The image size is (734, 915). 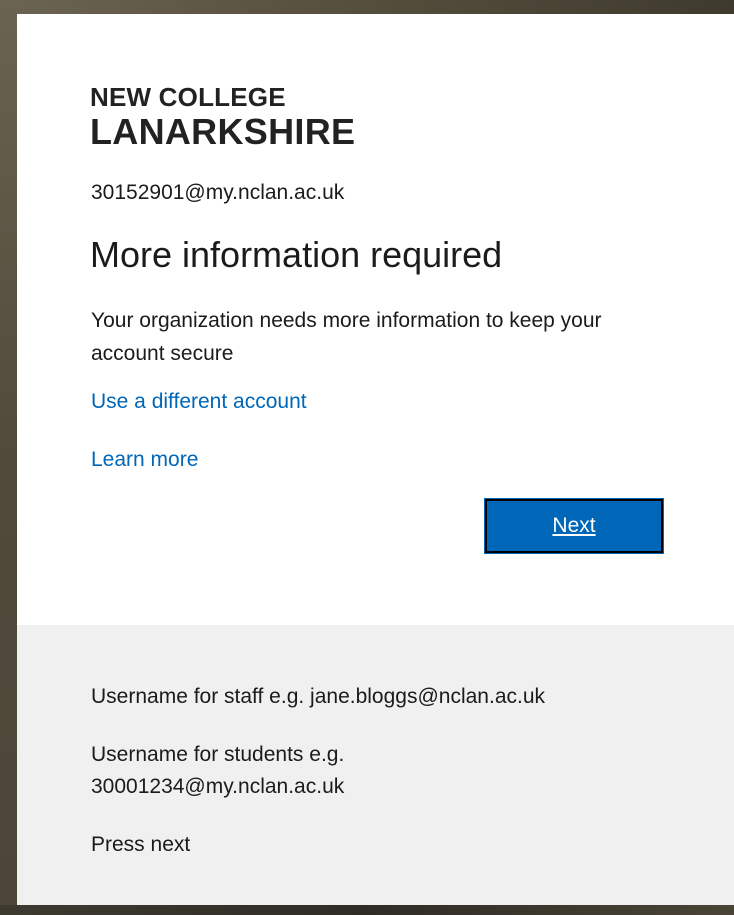 What do you see at coordinates (8, 457) in the screenshot?
I see `background-left` at bounding box center [8, 457].